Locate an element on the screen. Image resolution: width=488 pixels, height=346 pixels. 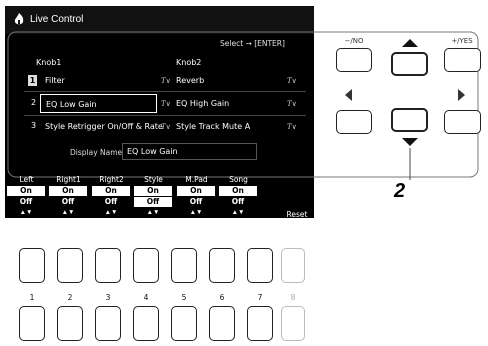
arrow-left-icon is located at coordinates (348, 95).